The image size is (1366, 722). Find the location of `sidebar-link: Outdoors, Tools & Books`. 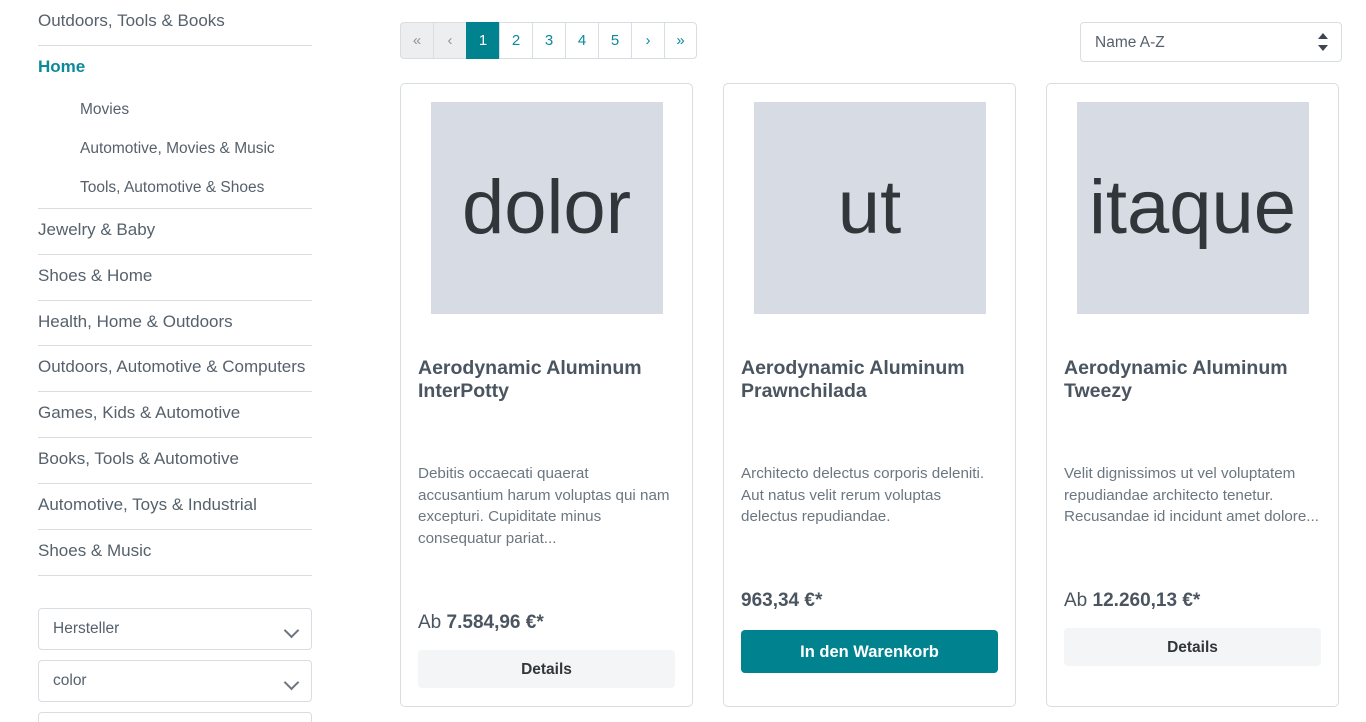

sidebar-link: Outdoors, Tools & Books is located at coordinates (175, 22).